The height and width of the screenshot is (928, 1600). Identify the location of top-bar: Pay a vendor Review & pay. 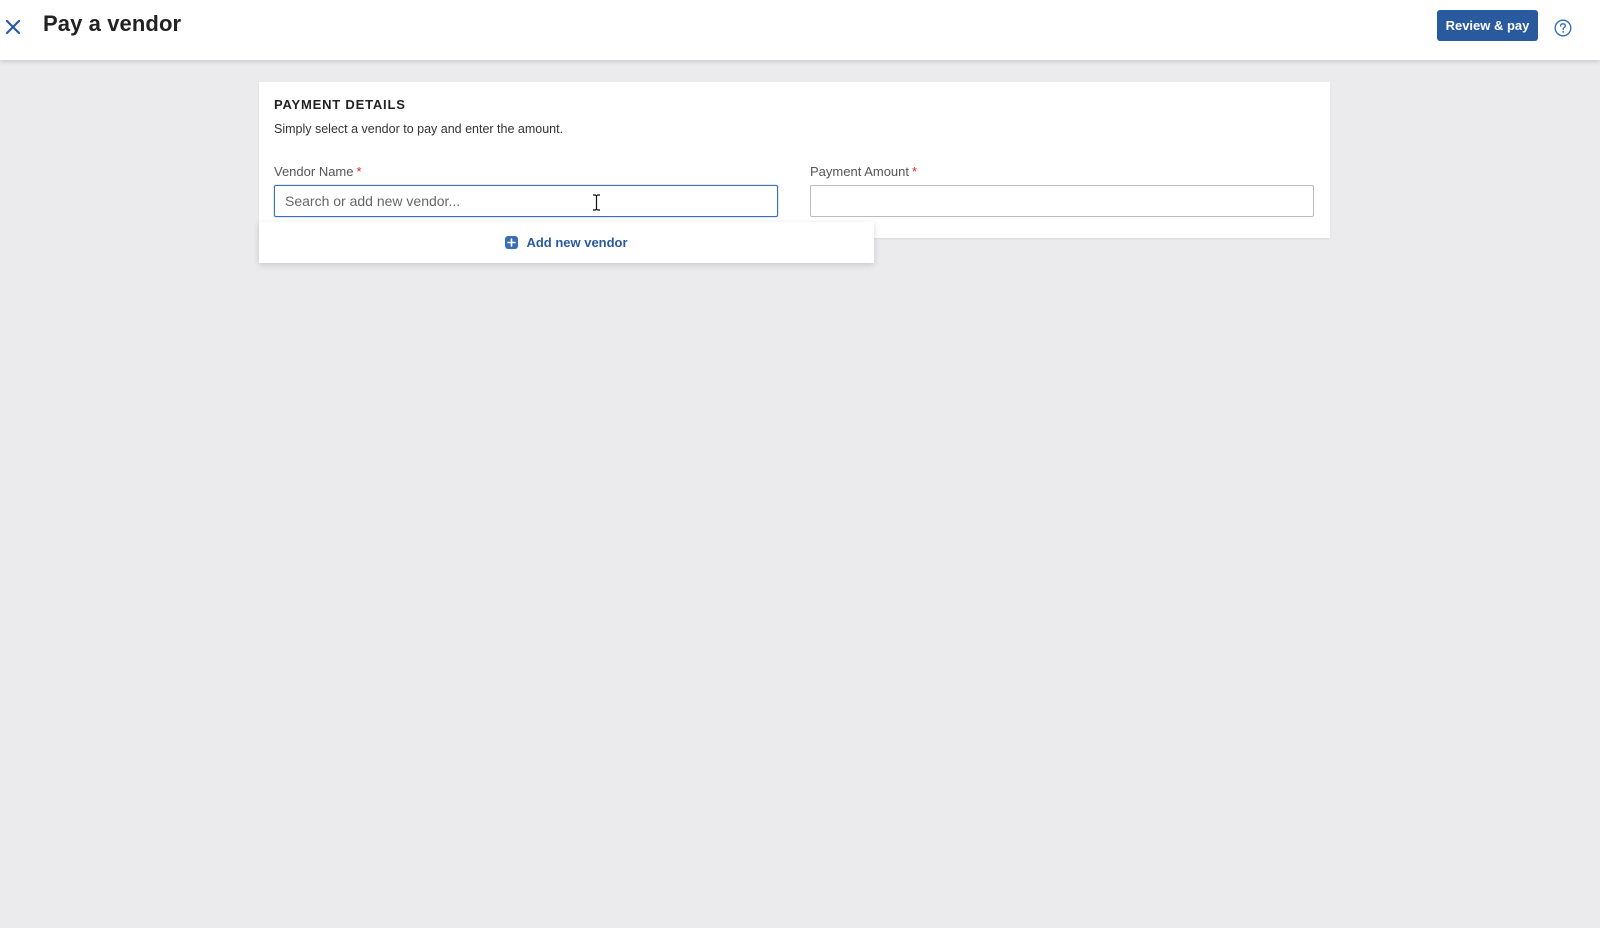
(800, 30).